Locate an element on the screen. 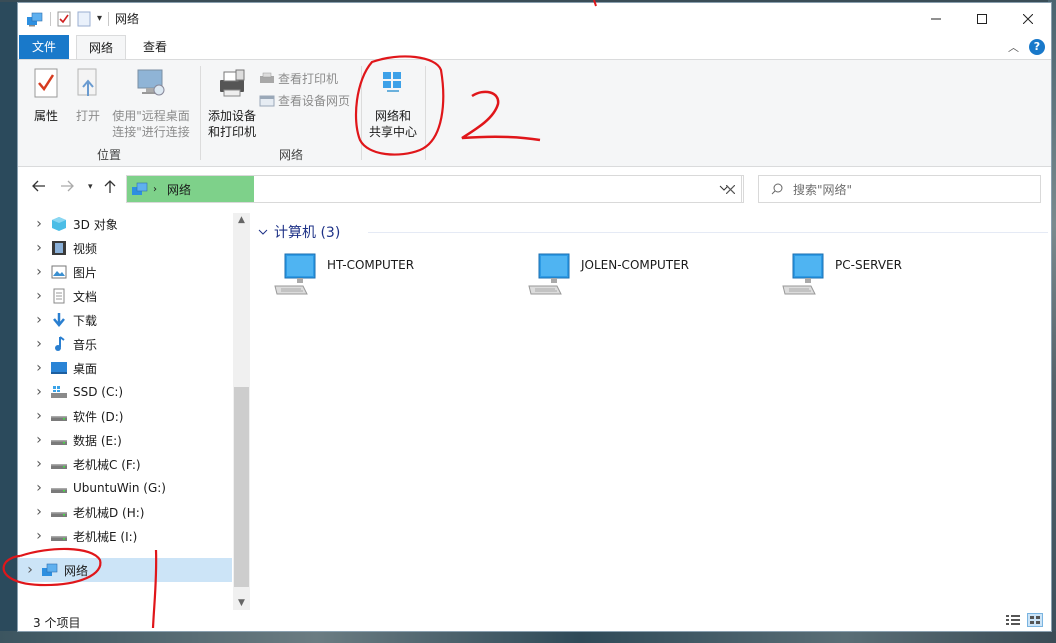 Image resolution: width=1056 pixels, height=643 pixels. search-input: 搜索"网络" is located at coordinates (899, 189).